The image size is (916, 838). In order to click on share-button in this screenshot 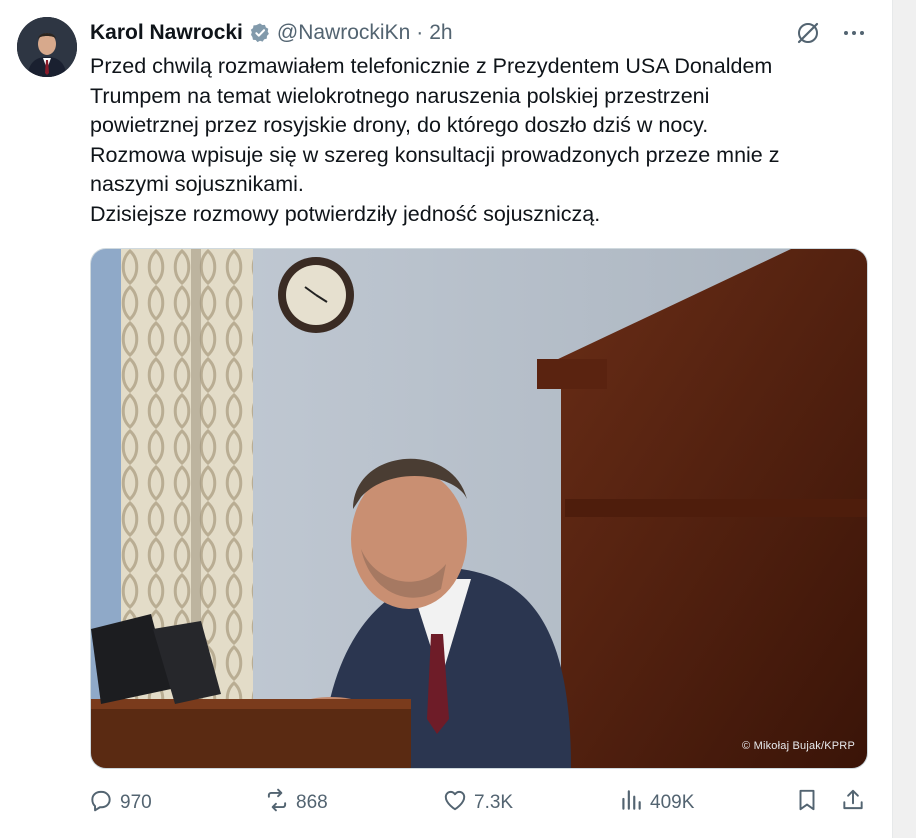, I will do `click(853, 803)`.